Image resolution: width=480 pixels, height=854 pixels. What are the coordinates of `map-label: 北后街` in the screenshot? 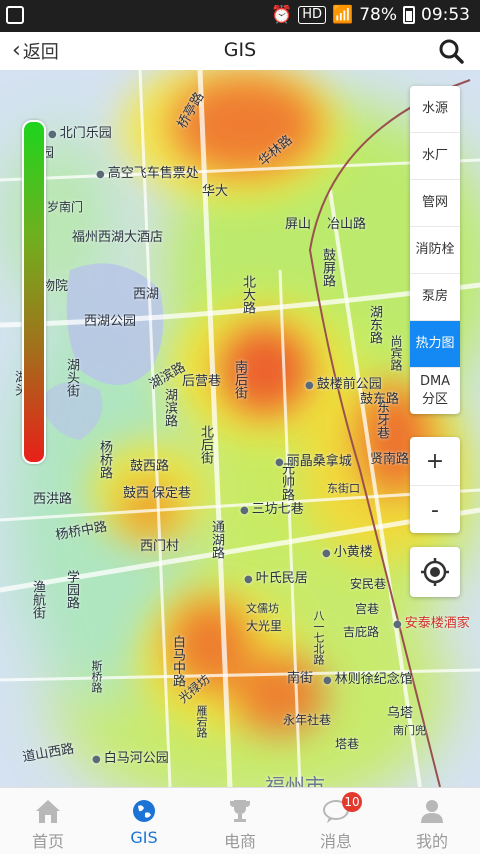 It's located at (205, 444).